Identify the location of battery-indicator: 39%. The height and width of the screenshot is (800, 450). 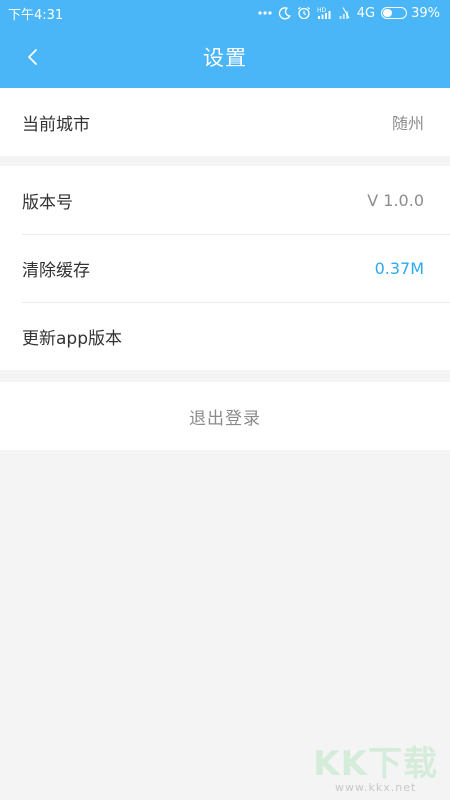
(410, 13).